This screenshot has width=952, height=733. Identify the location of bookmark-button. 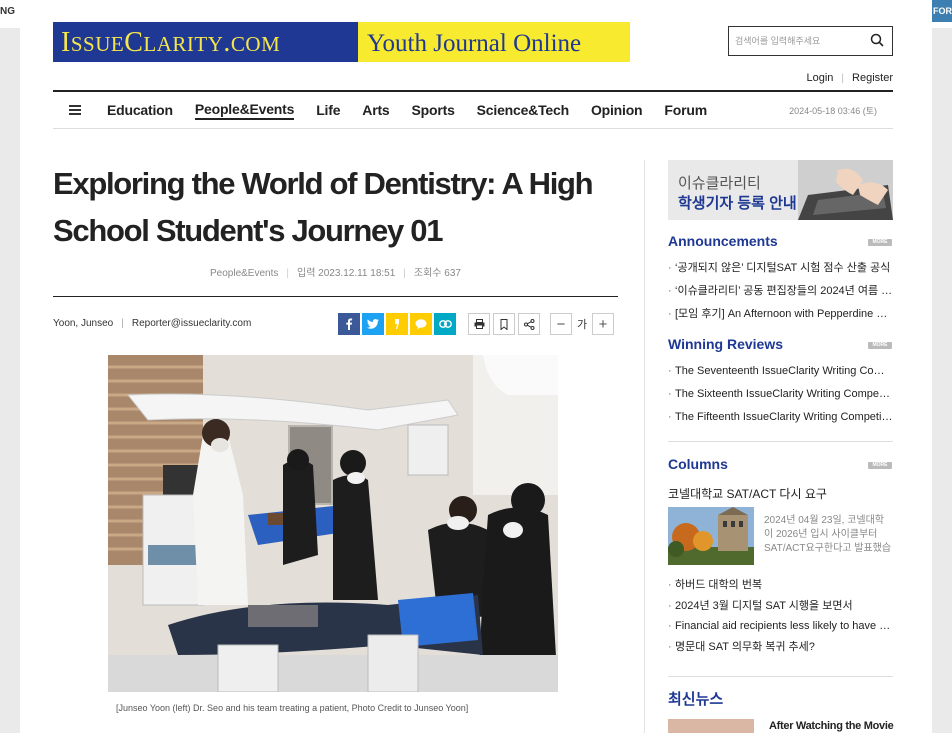
(504, 324).